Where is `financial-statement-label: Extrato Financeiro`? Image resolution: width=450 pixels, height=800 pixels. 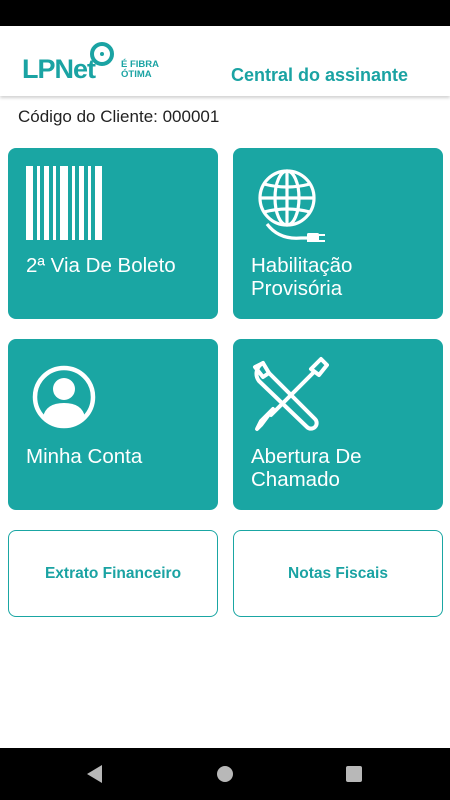 financial-statement-label: Extrato Financeiro is located at coordinates (113, 573).